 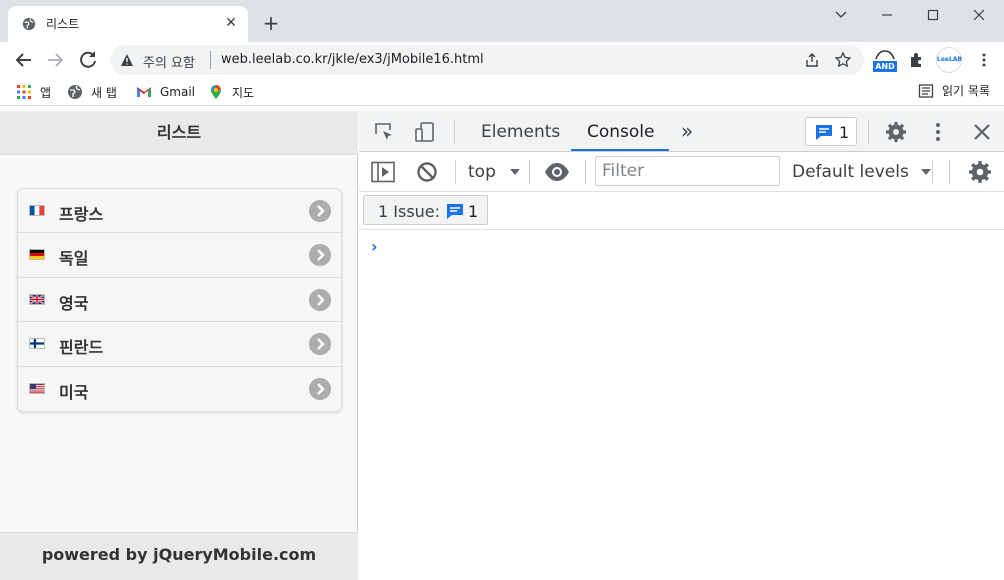 I want to click on reading-list-label: 읽기 목록, so click(x=966, y=91).